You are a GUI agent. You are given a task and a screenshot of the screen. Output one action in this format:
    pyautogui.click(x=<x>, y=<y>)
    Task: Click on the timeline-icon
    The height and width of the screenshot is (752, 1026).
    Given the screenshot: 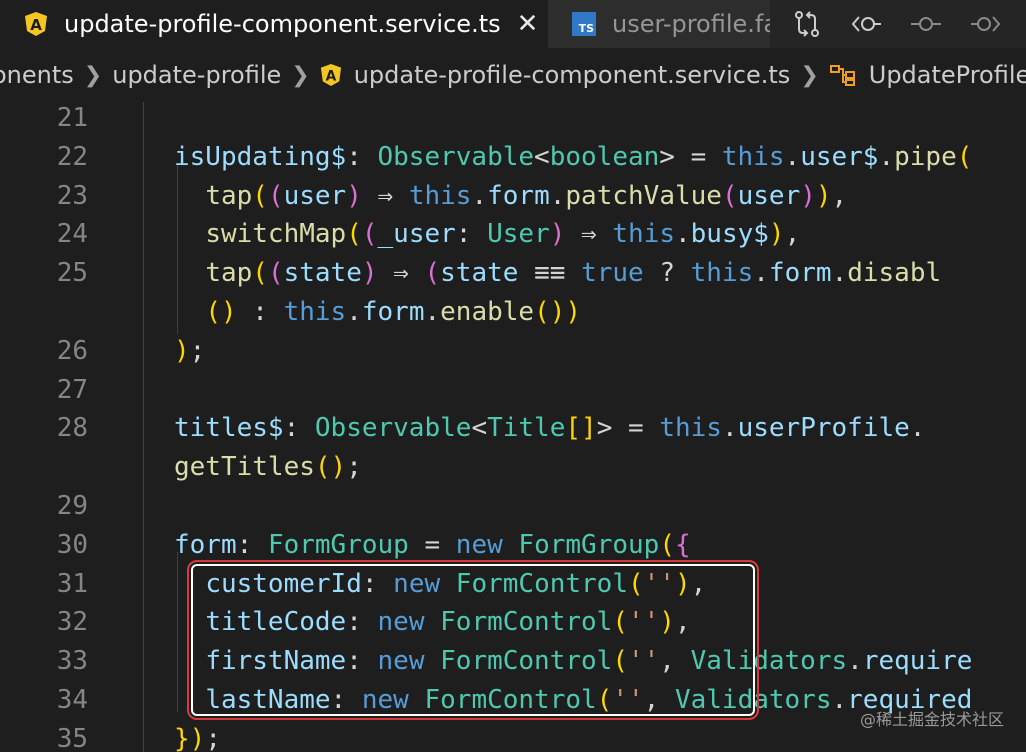 What is the action you would take?
    pyautogui.click(x=926, y=24)
    